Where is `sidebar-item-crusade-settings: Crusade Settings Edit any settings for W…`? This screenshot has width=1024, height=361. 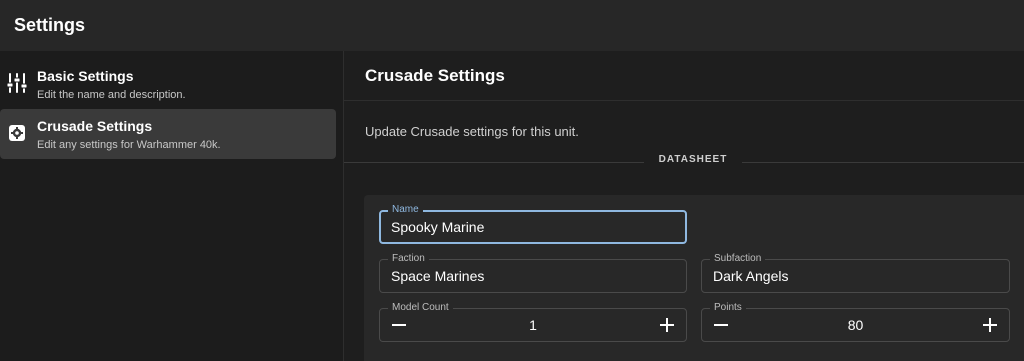
sidebar-item-crusade-settings: Crusade Settings Edit any settings for W… is located at coordinates (168, 134).